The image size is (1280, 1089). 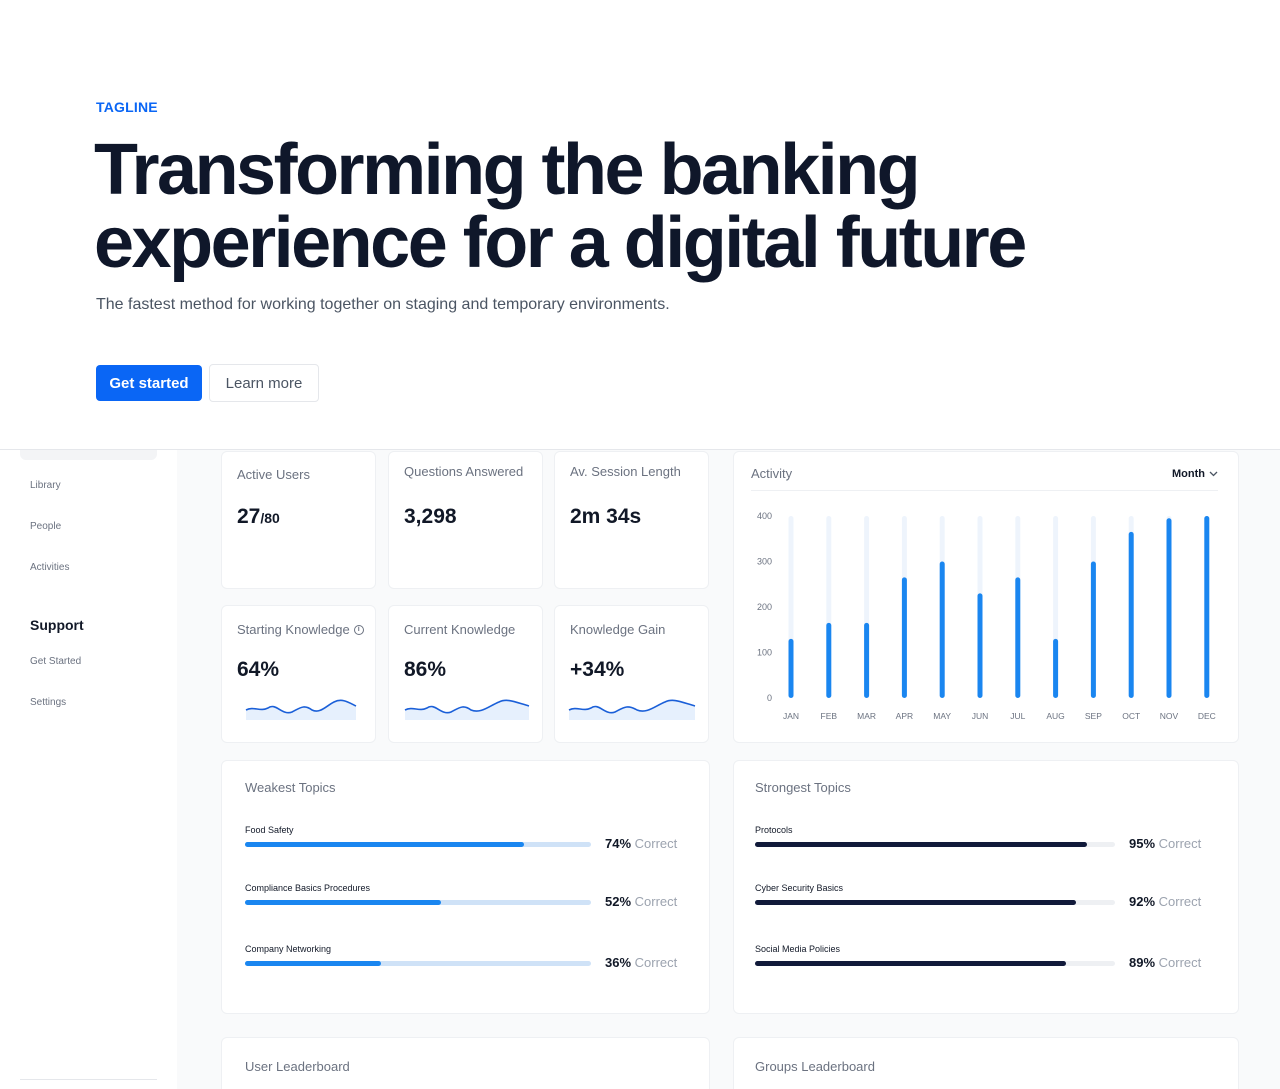 I want to click on bar-apr, so click(x=904, y=637).